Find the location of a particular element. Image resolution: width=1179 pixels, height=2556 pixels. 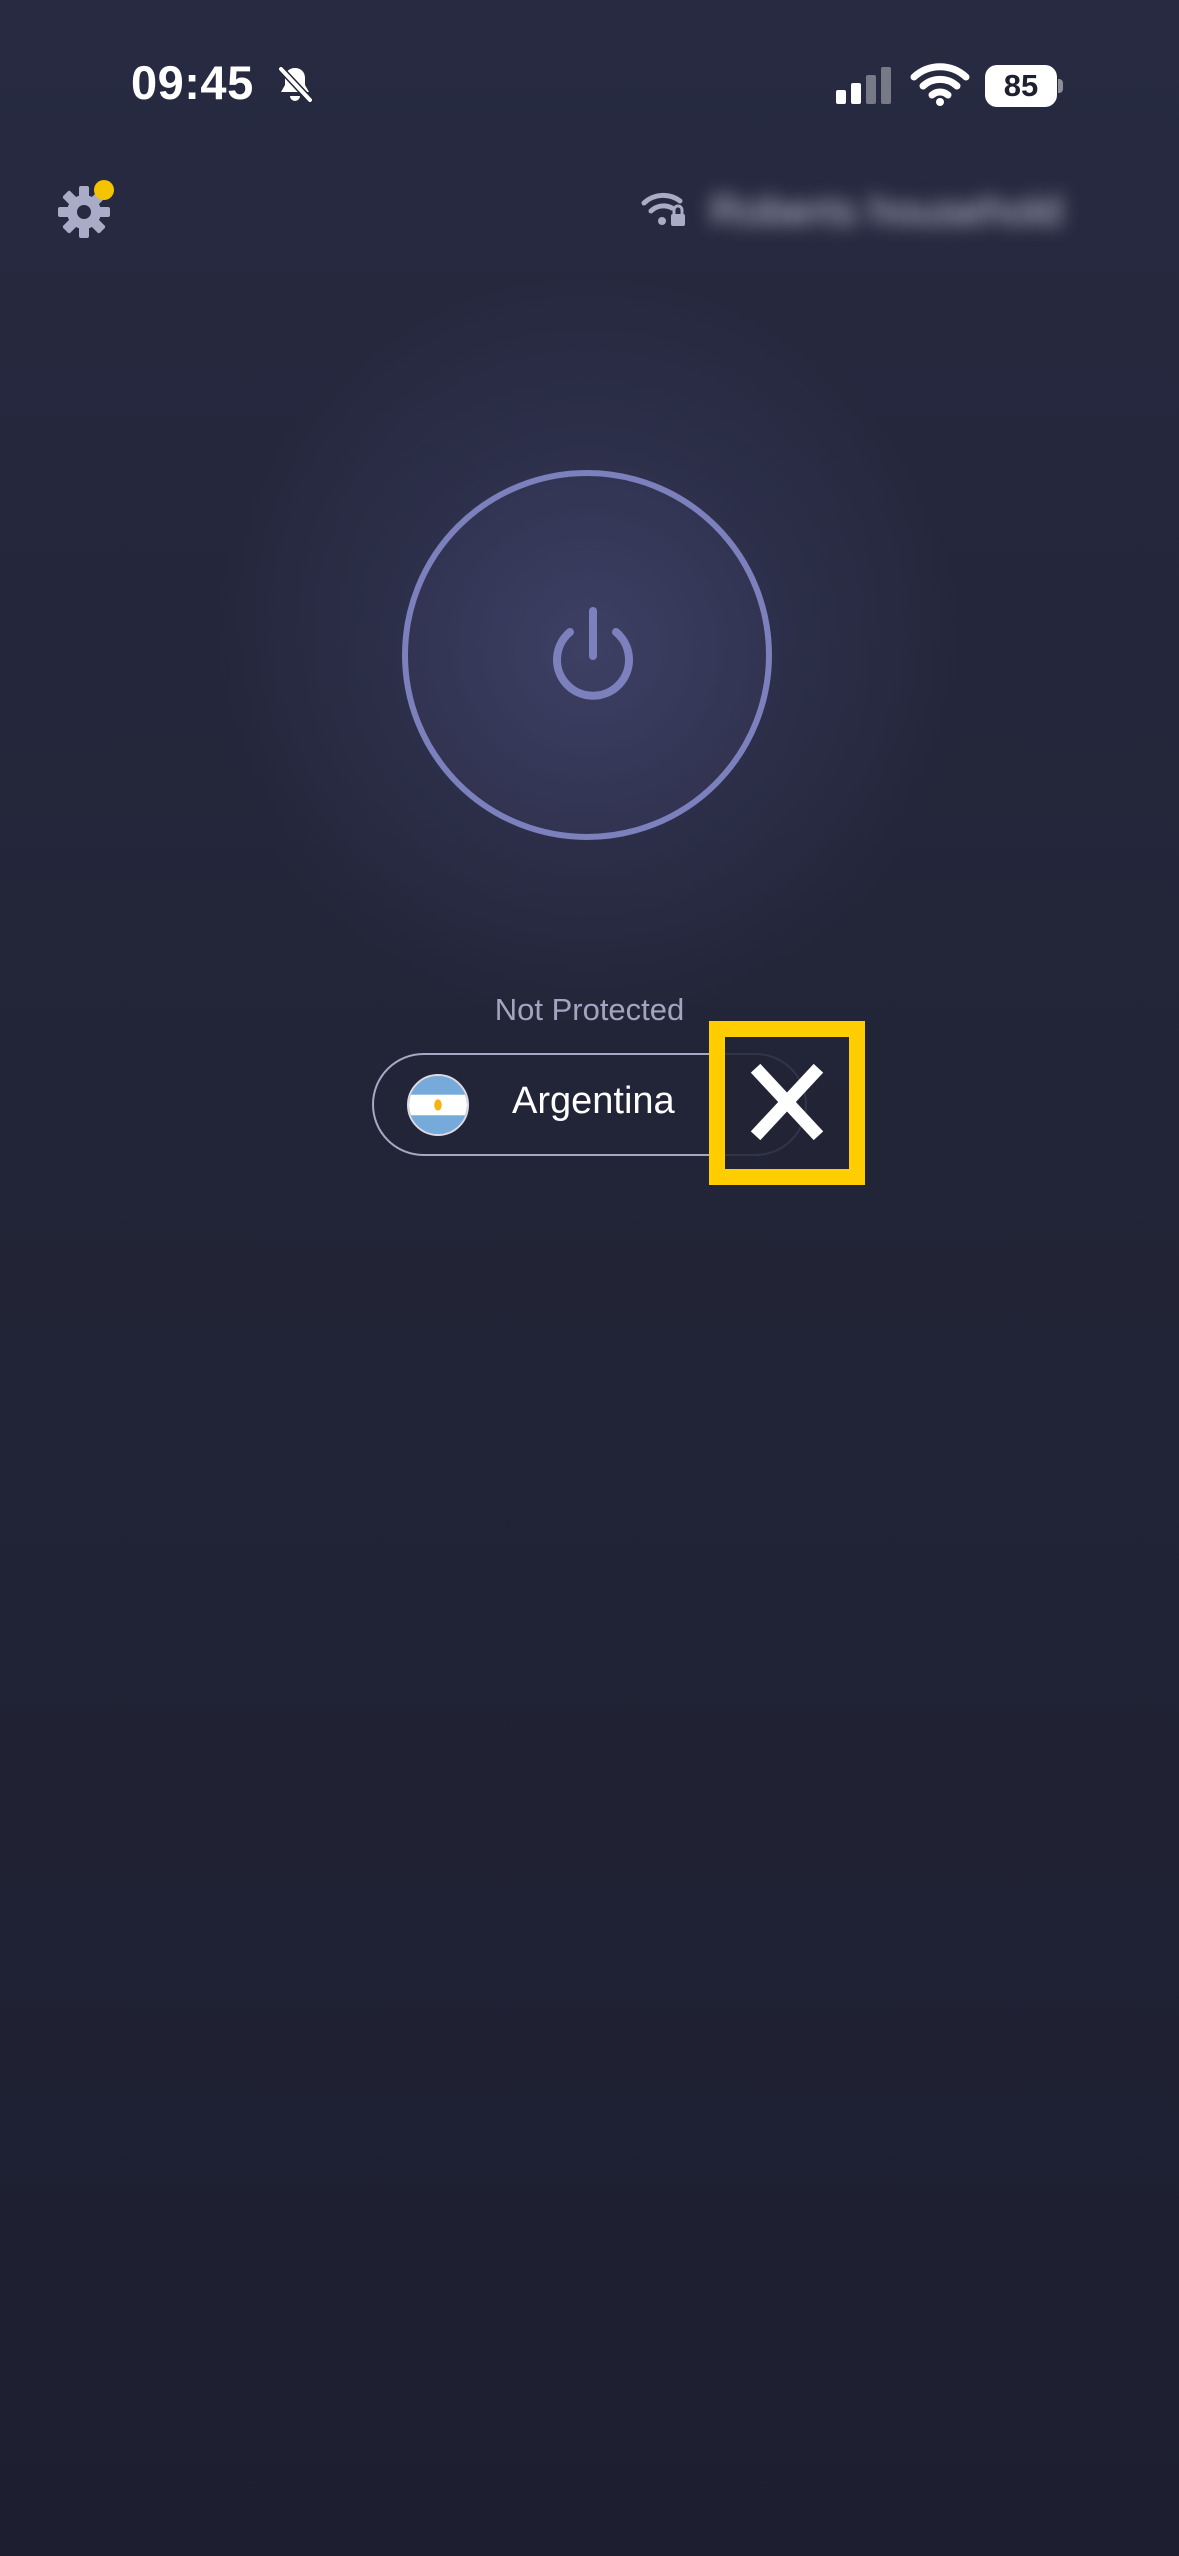

connection-status: Not Protected is located at coordinates (589, 1009).